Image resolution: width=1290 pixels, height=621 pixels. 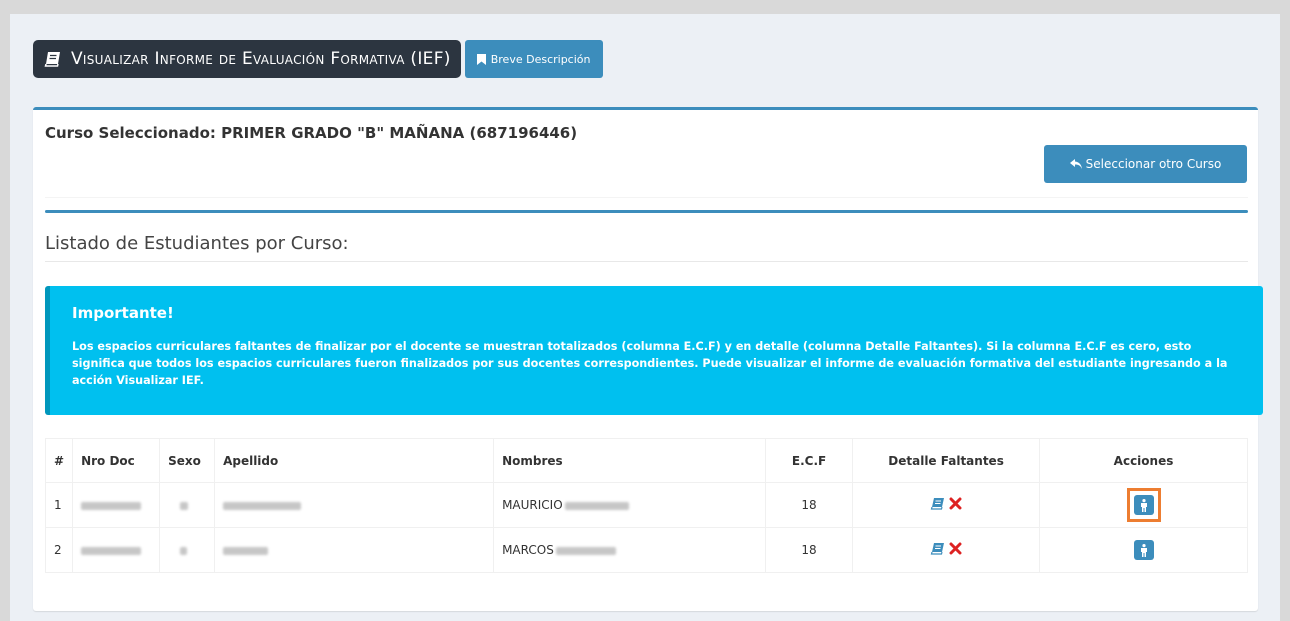 What do you see at coordinates (630, 505) in the screenshot?
I see `row-nombres: MAURICIO` at bounding box center [630, 505].